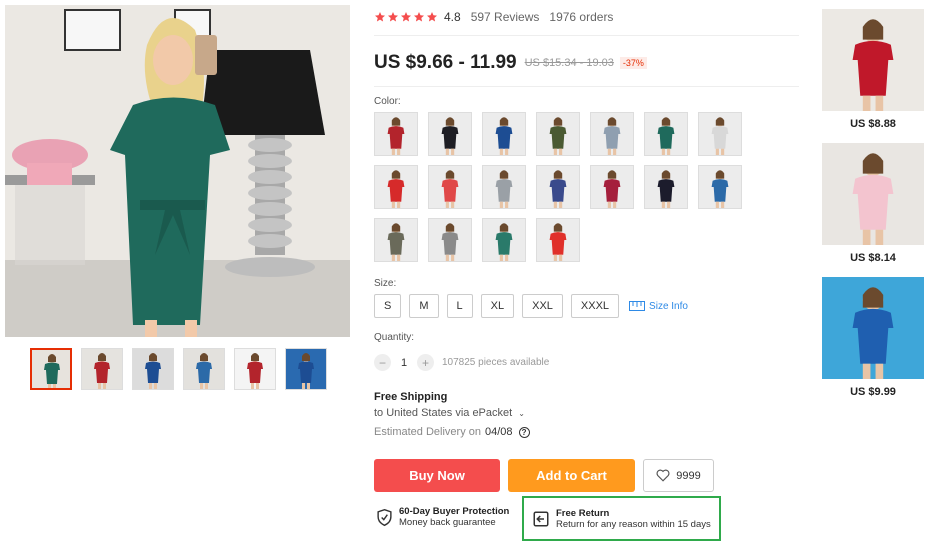 The height and width of the screenshot is (549, 927). What do you see at coordinates (595, 306) in the screenshot?
I see `size-option-xxxl: XXXL` at bounding box center [595, 306].